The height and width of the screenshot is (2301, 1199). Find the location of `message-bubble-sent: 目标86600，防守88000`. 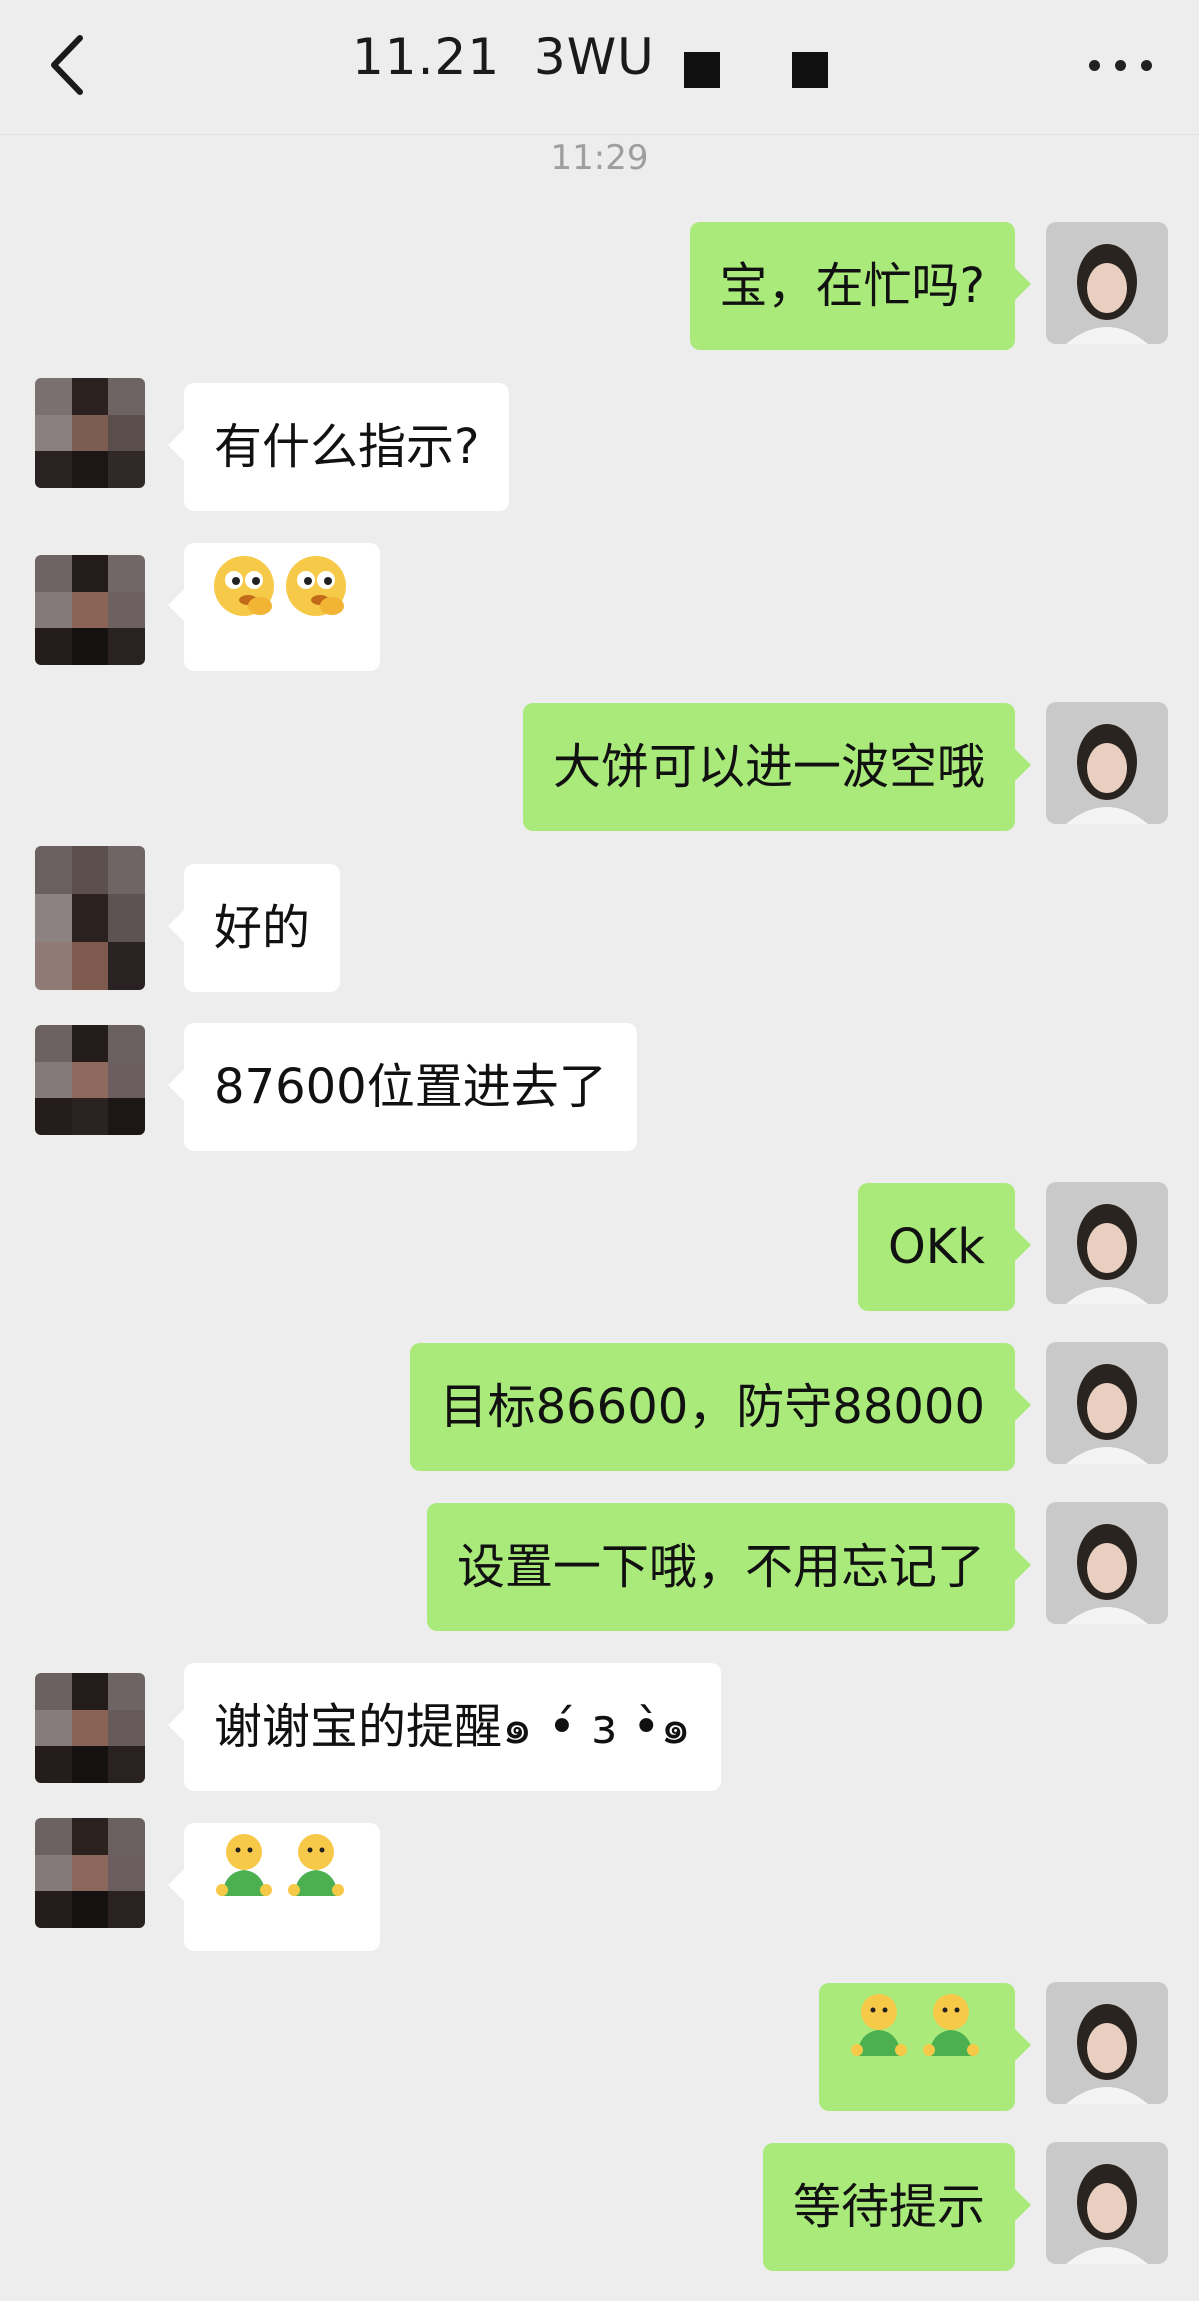

message-bubble-sent: 目标86600，防守88000 is located at coordinates (720, 1407).